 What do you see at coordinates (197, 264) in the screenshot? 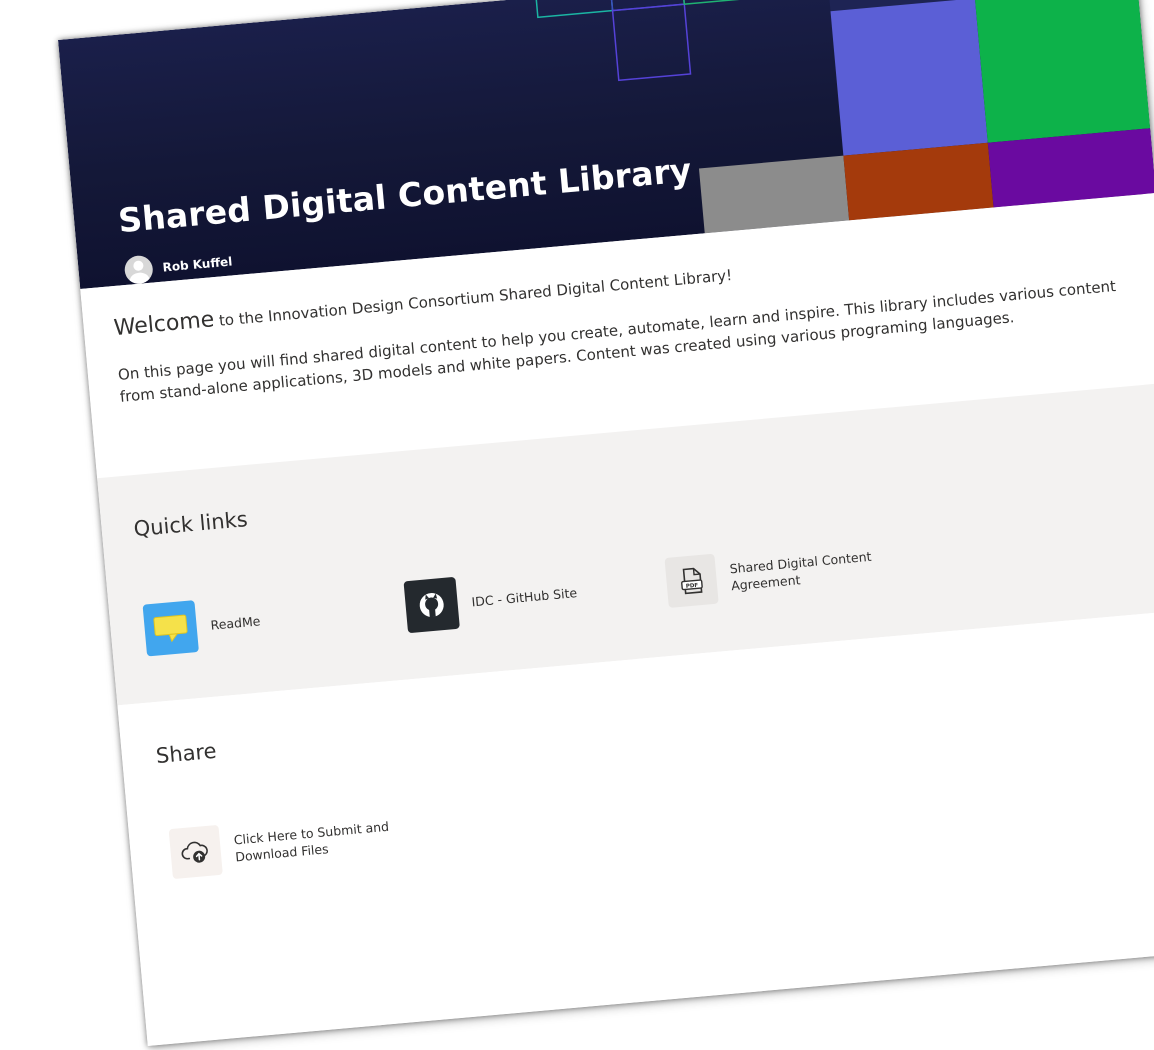
I see `author-name: Rob Kuffel` at bounding box center [197, 264].